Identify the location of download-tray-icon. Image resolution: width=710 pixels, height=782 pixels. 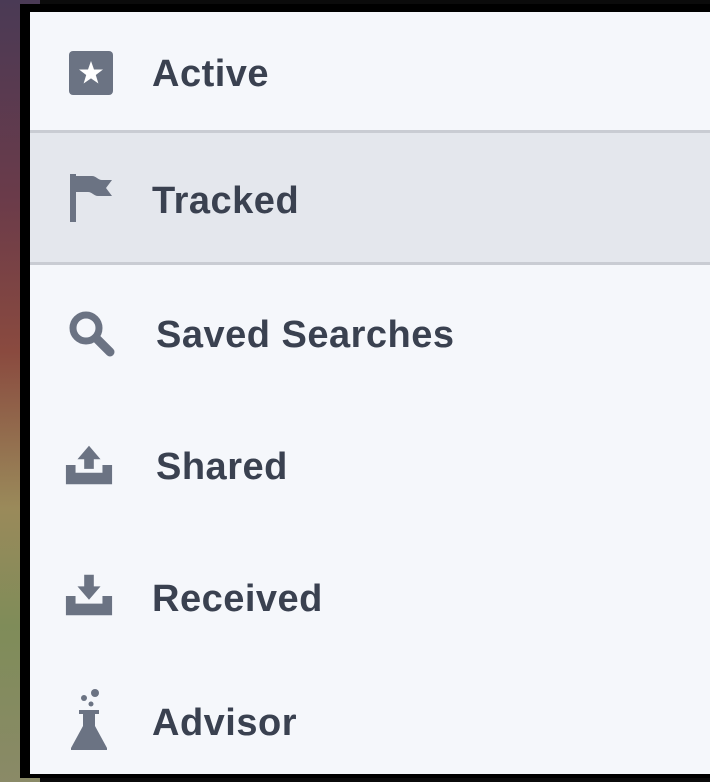
(89, 595).